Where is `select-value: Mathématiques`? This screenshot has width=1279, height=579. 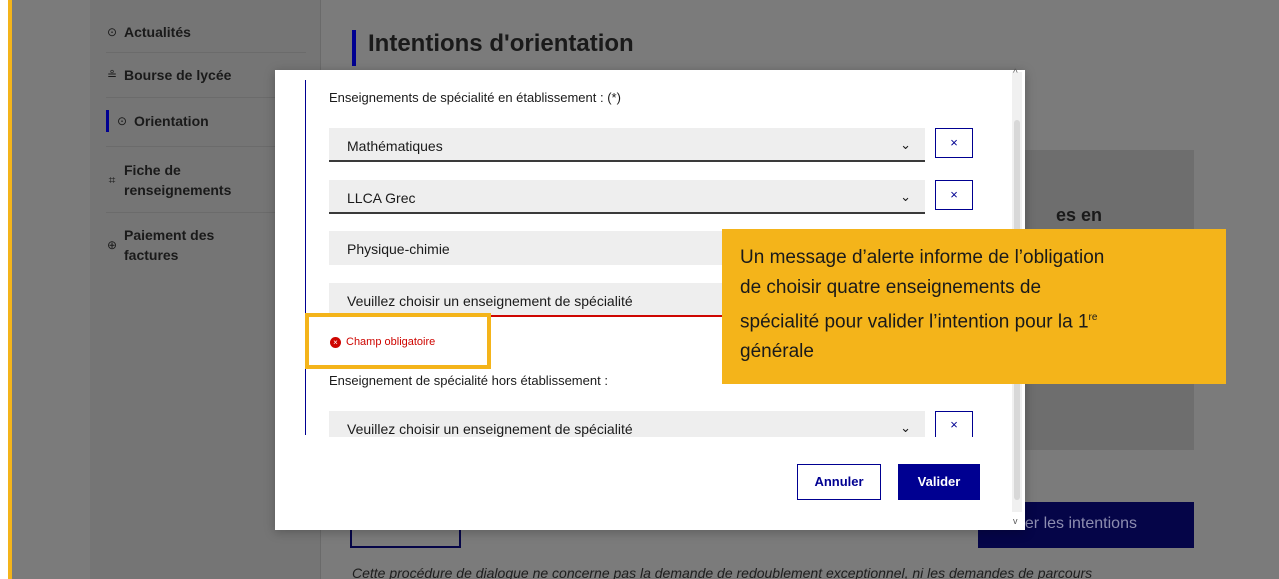 select-value: Mathématiques is located at coordinates (395, 146).